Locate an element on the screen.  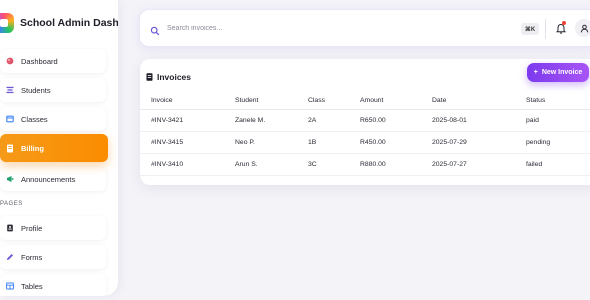
amount-cell: R880.00 is located at coordinates (396, 164).